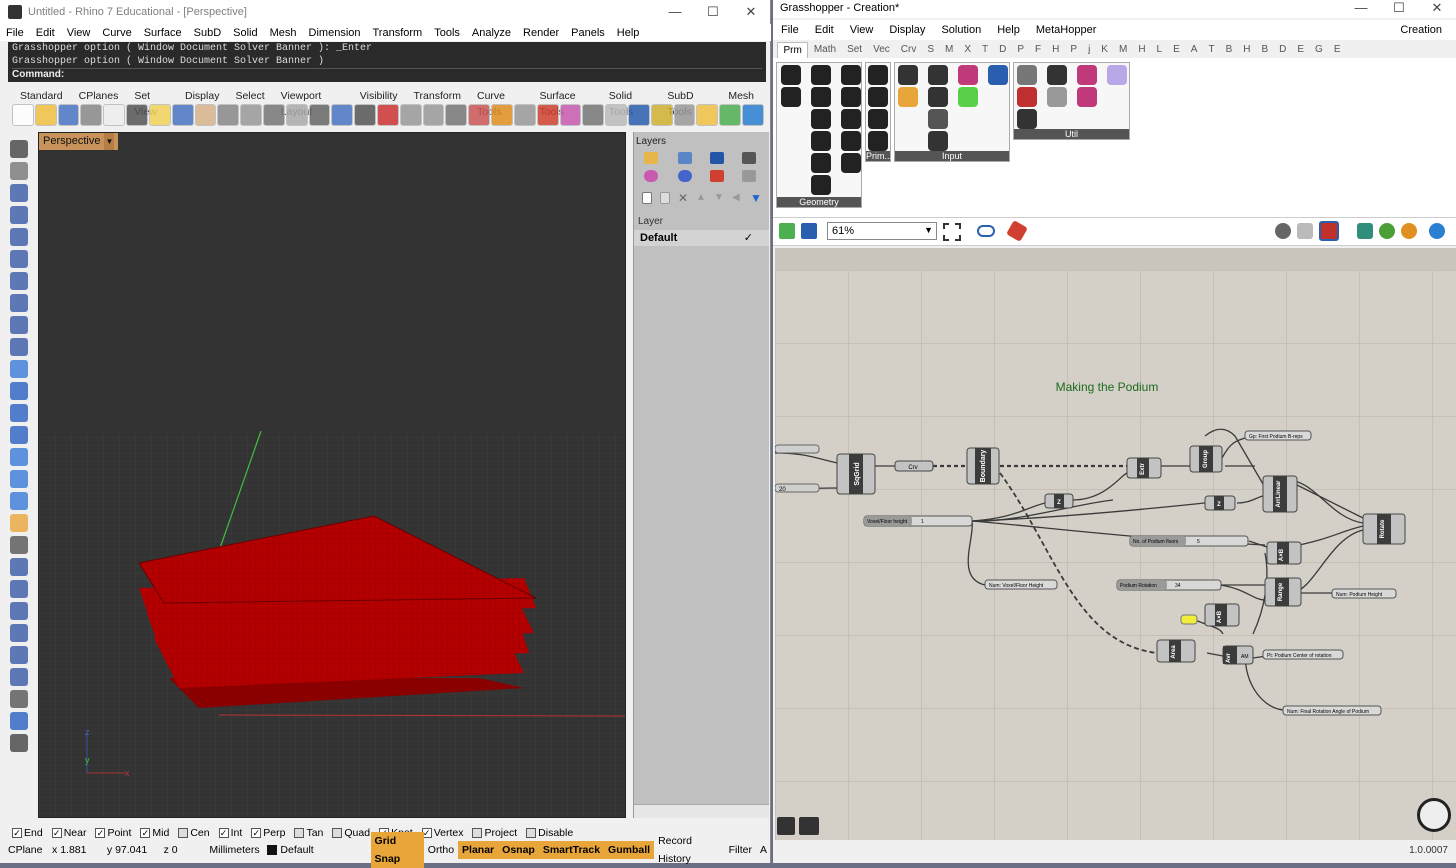 The width and height of the screenshot is (1456, 868). Describe the element at coordinates (689, 103) in the screenshot. I see `toolbar-tab-subd-tools: SubD Tools` at that location.